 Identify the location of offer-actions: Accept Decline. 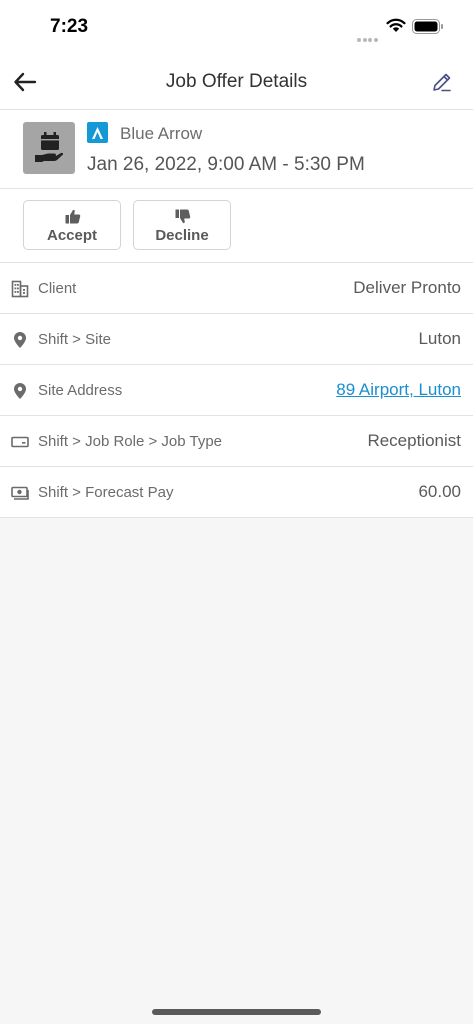
(236, 226).